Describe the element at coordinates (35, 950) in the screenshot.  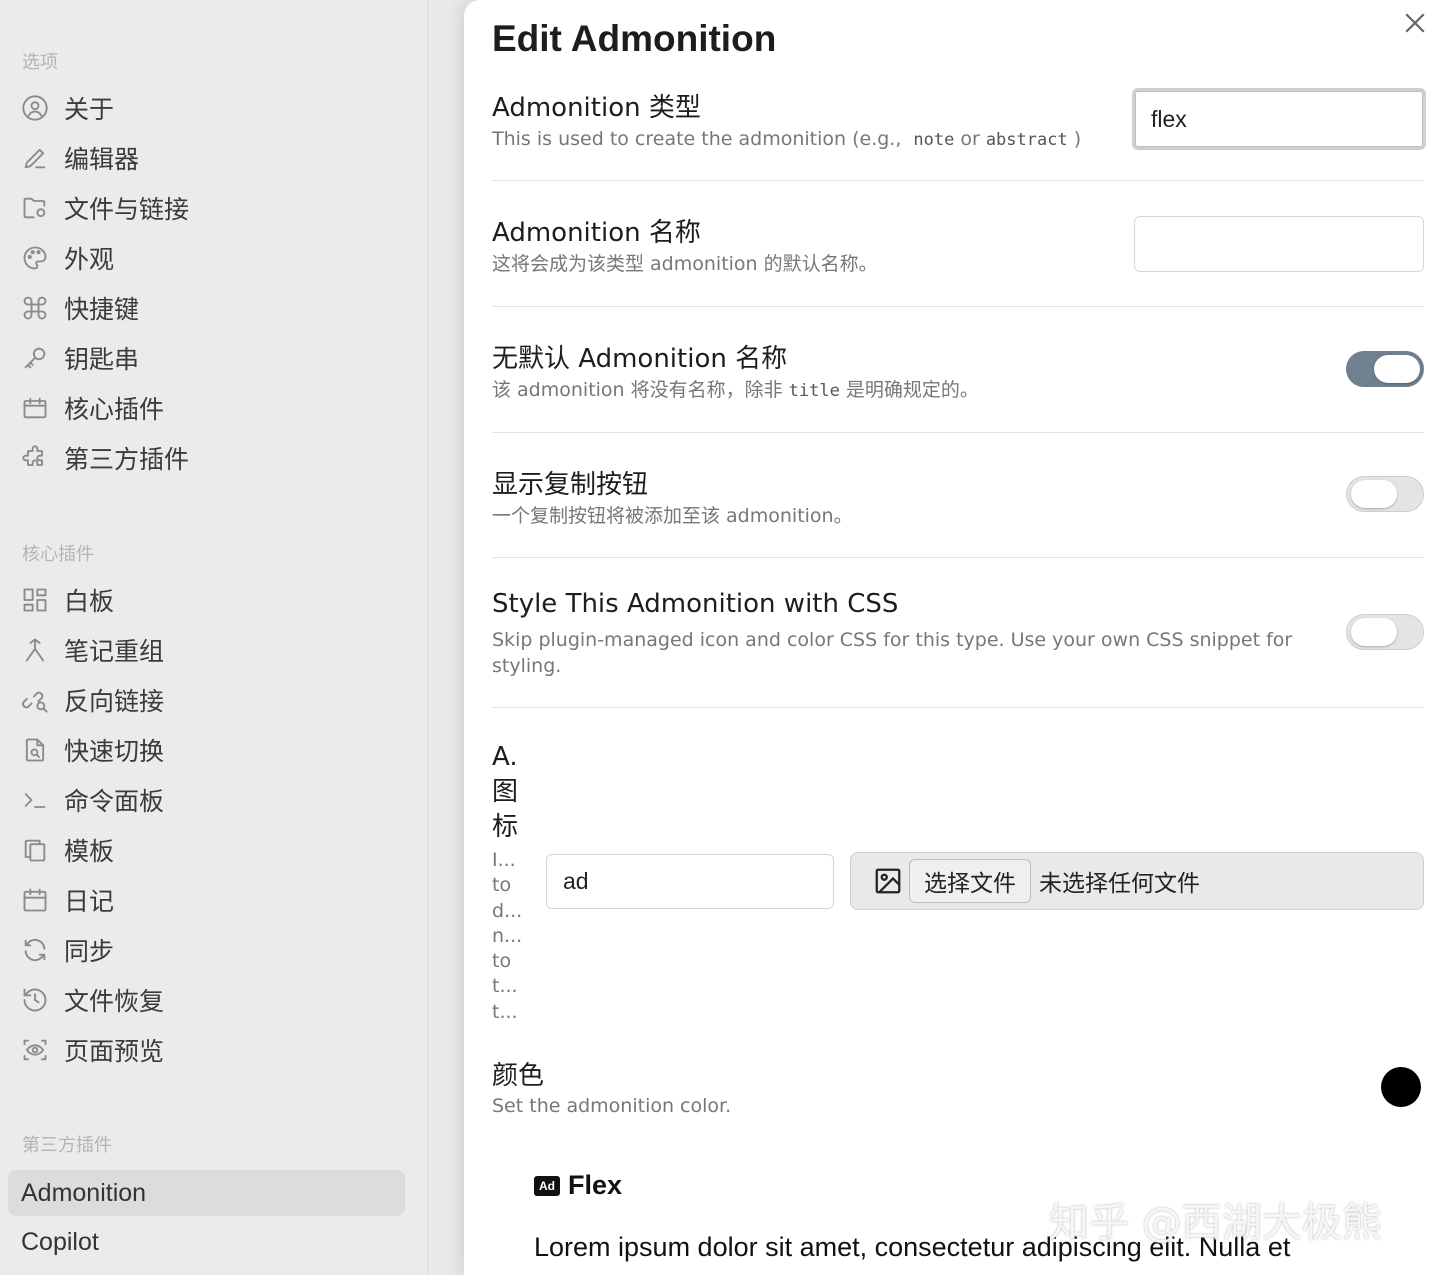
I see `sync-icon` at that location.